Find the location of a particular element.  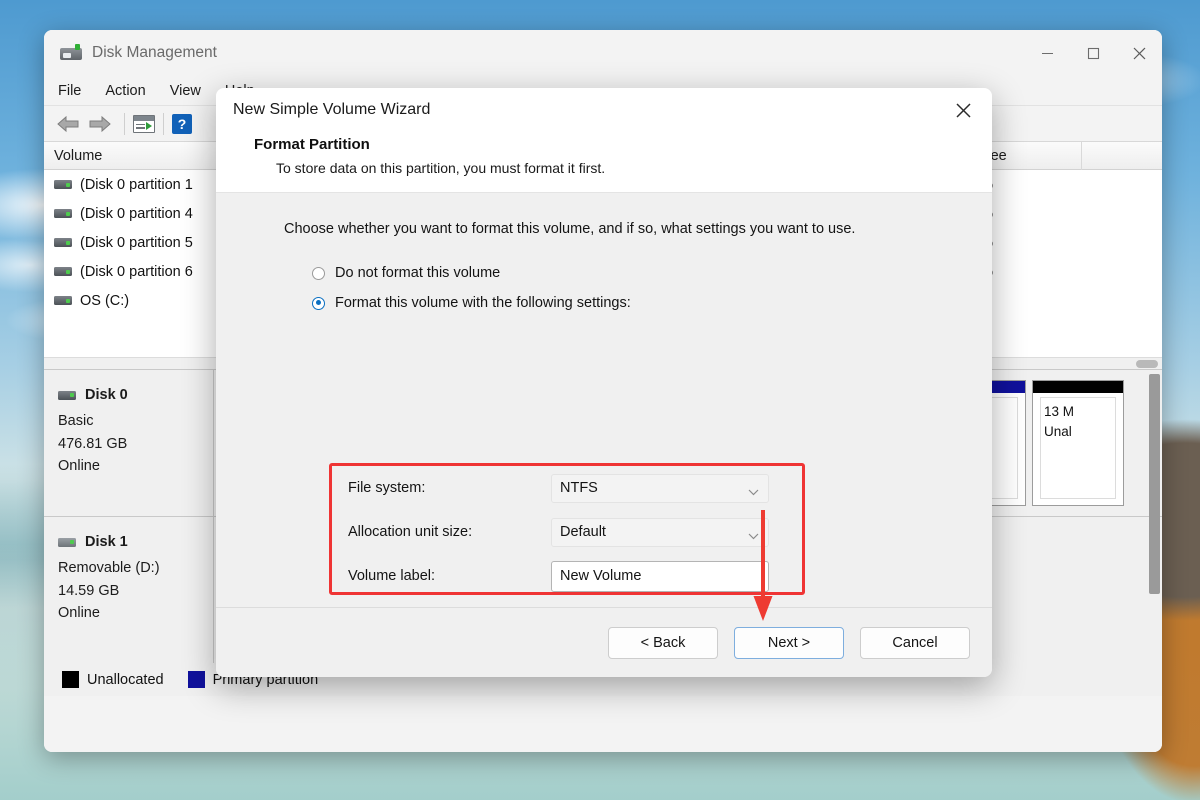

file-system-value: NTFS is located at coordinates (579, 488).